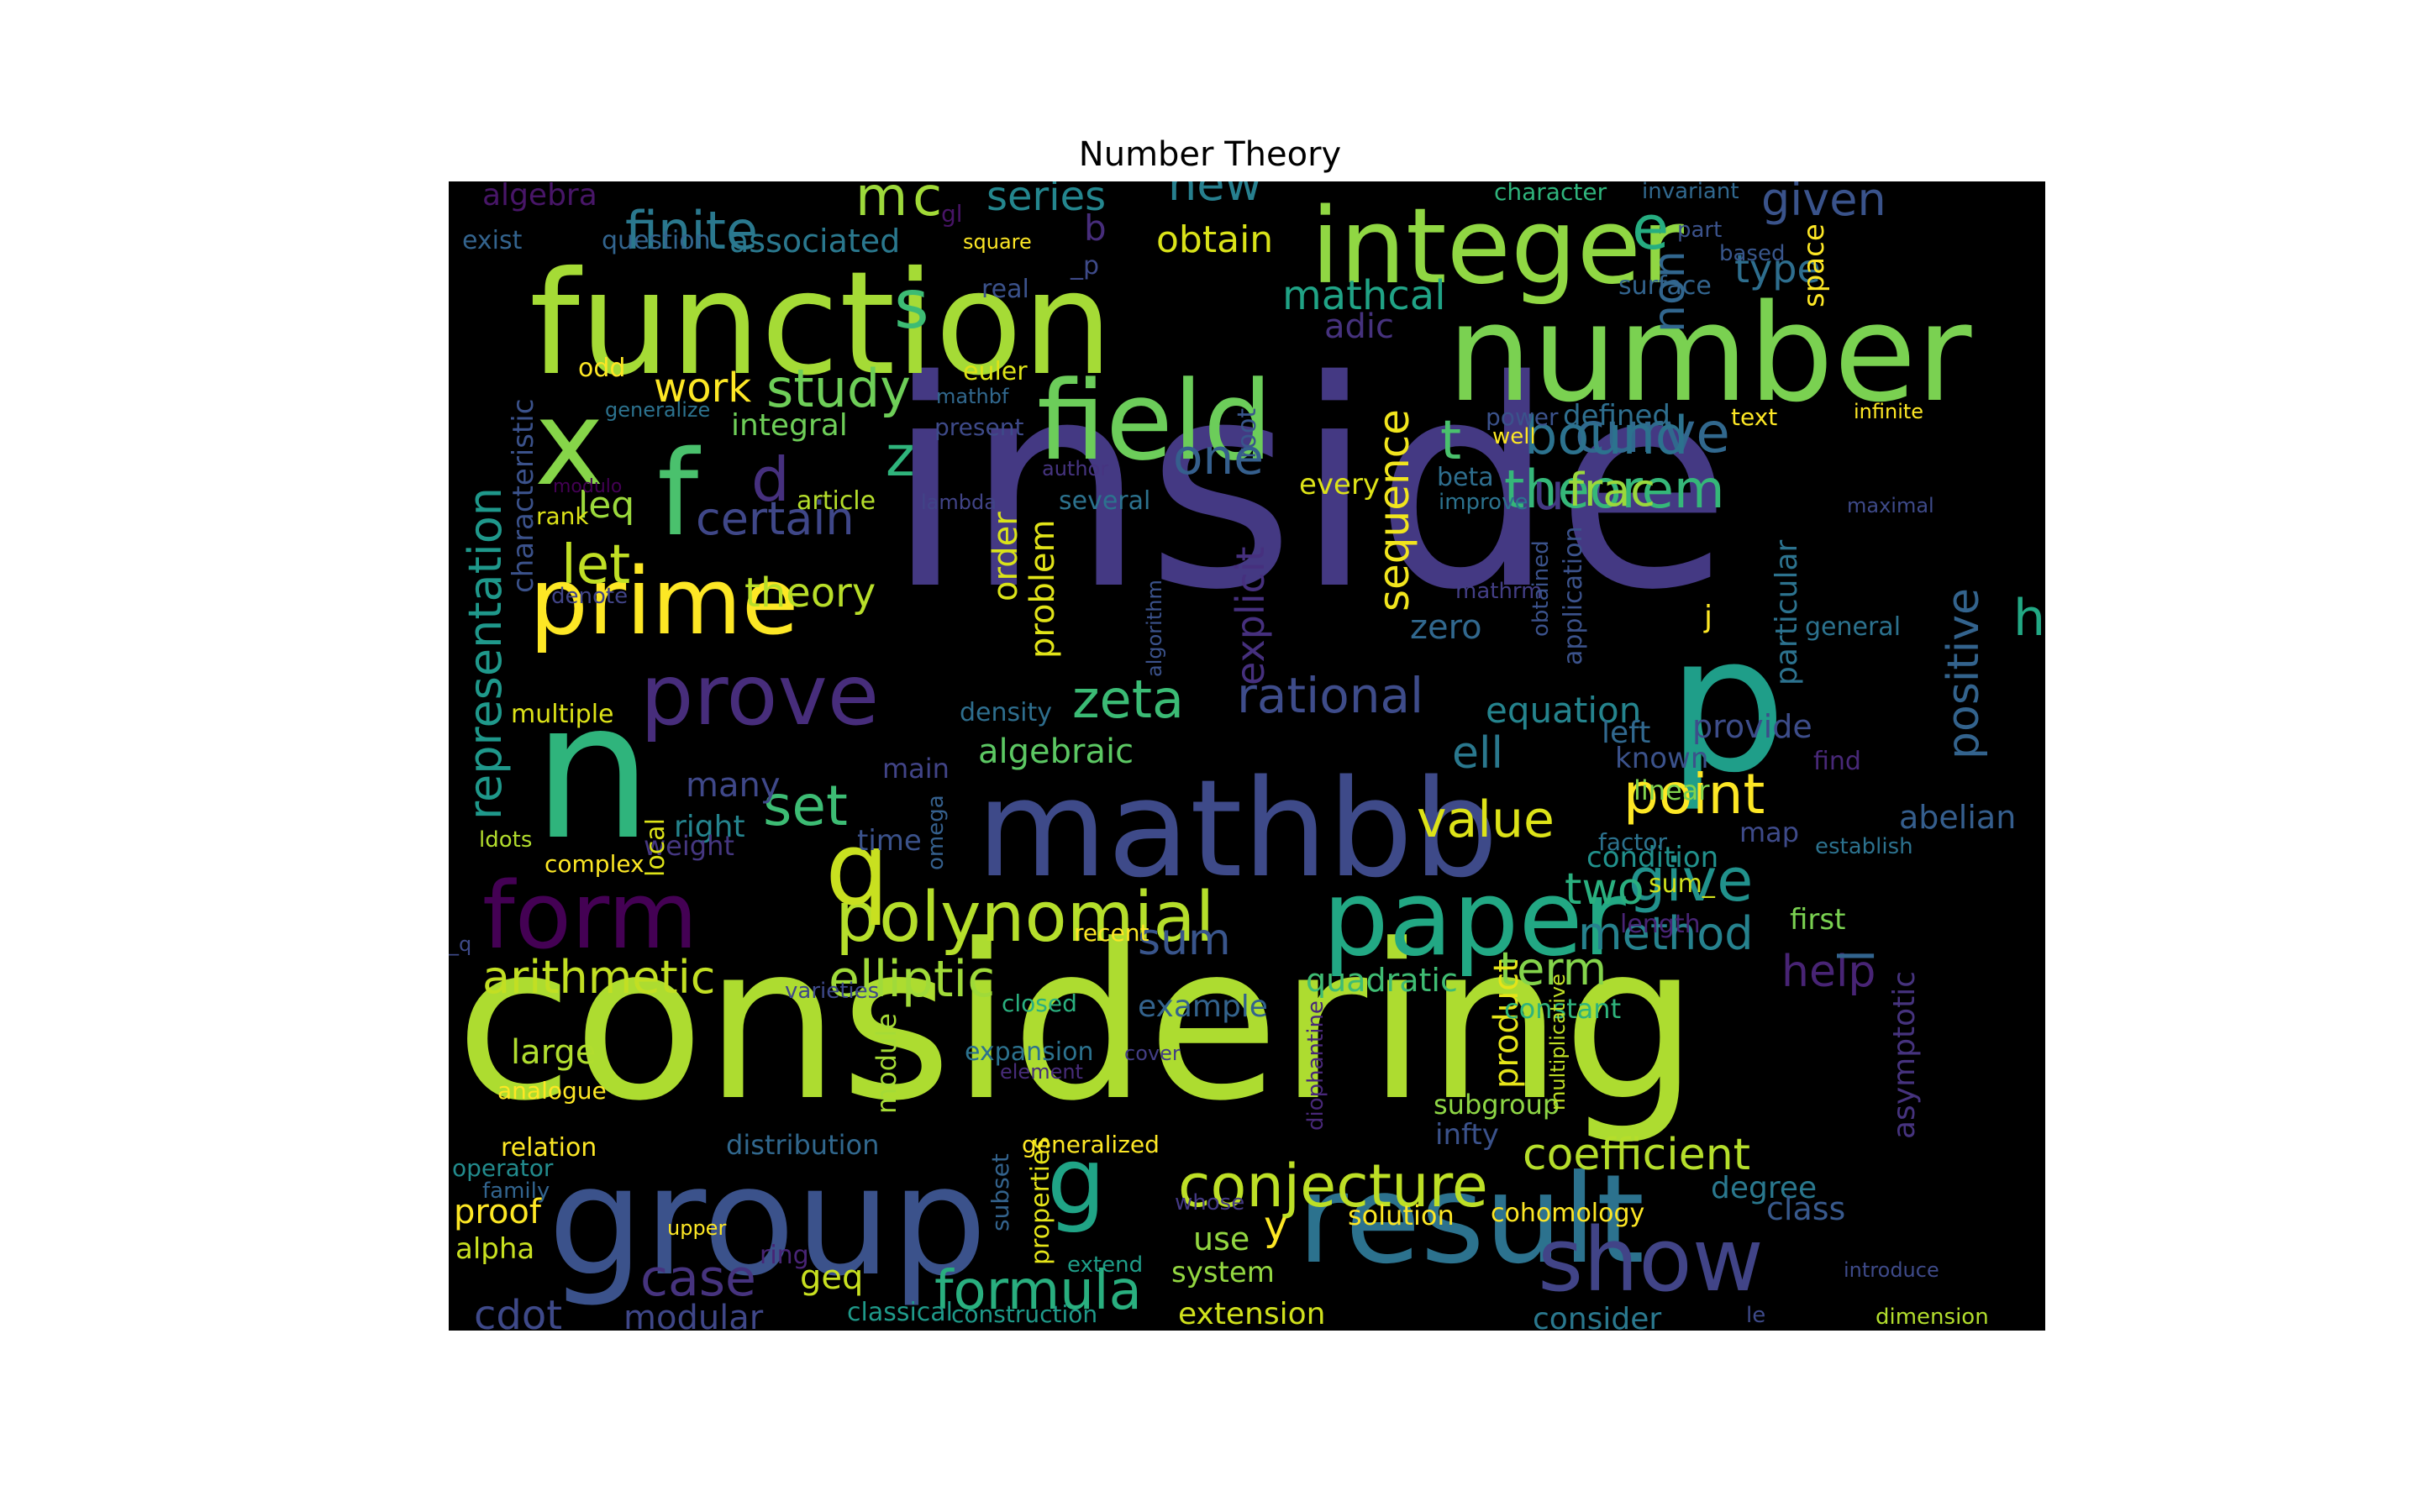 This screenshot has height=1512, width=2420. I want to click on word-generalize: generalize, so click(658, 410).